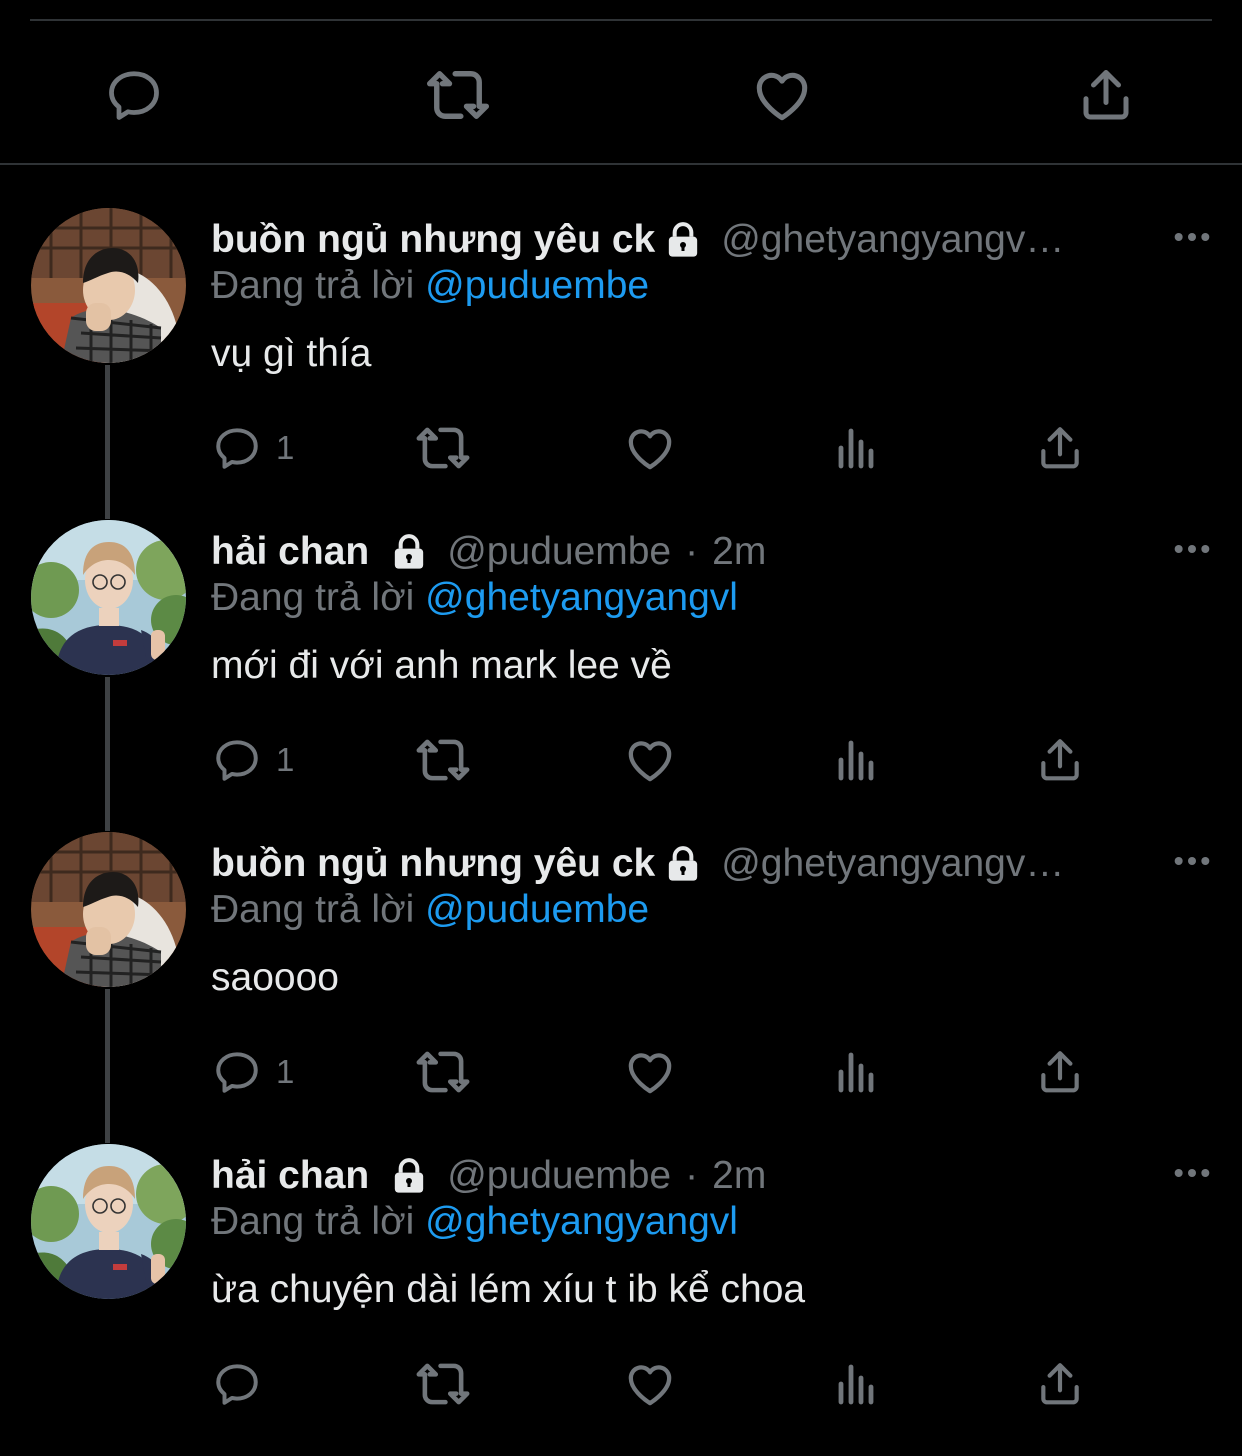 This screenshot has height=1456, width=1242. What do you see at coordinates (441, 665) in the screenshot?
I see `tweet-text: mới đi với anh mark lee về` at bounding box center [441, 665].